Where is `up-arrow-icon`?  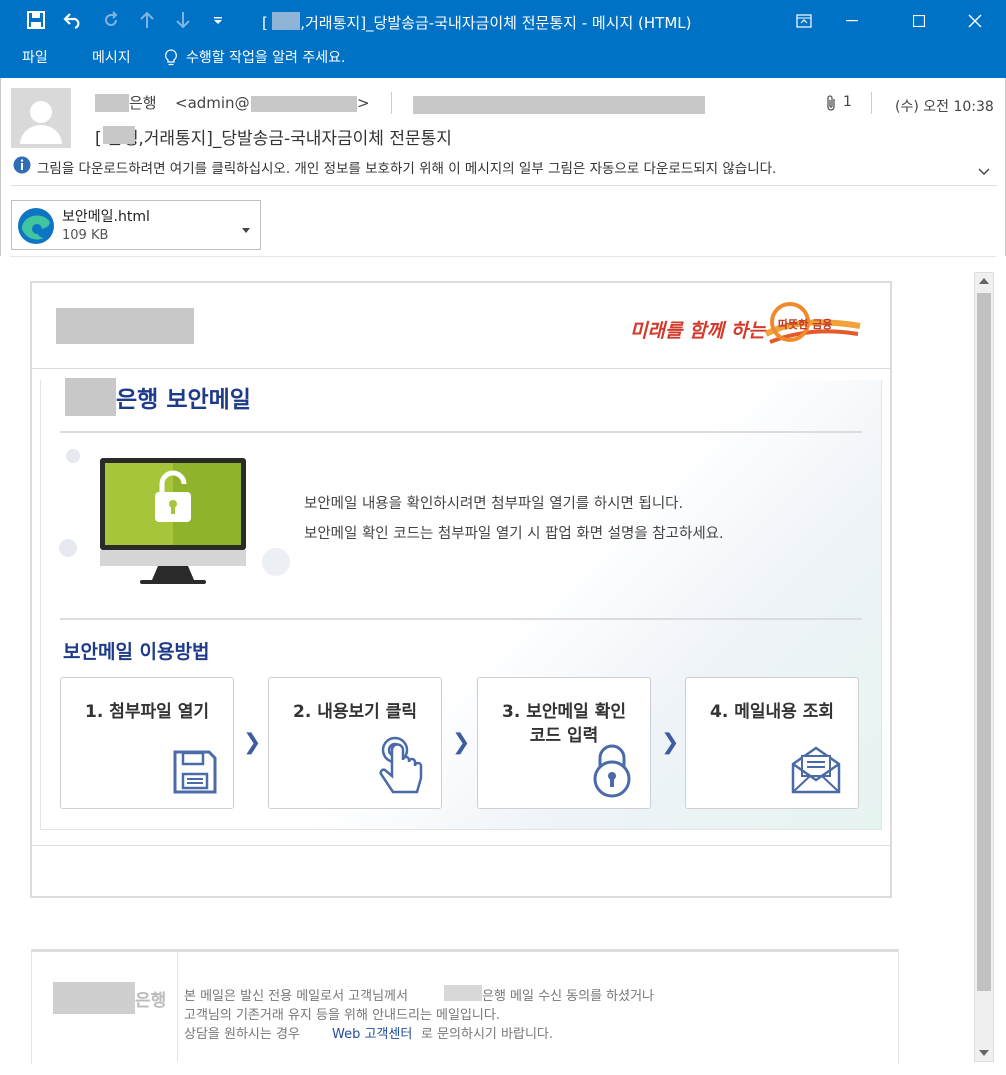 up-arrow-icon is located at coordinates (147, 20).